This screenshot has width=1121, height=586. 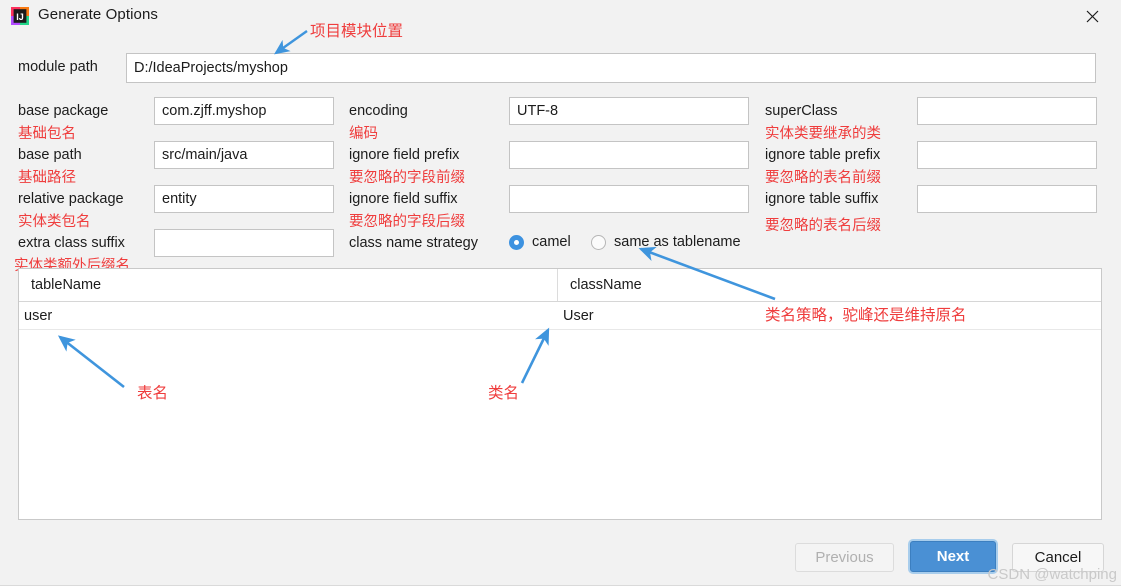 What do you see at coordinates (538, 111) in the screenshot?
I see `encoding-value: UTF-8` at bounding box center [538, 111].